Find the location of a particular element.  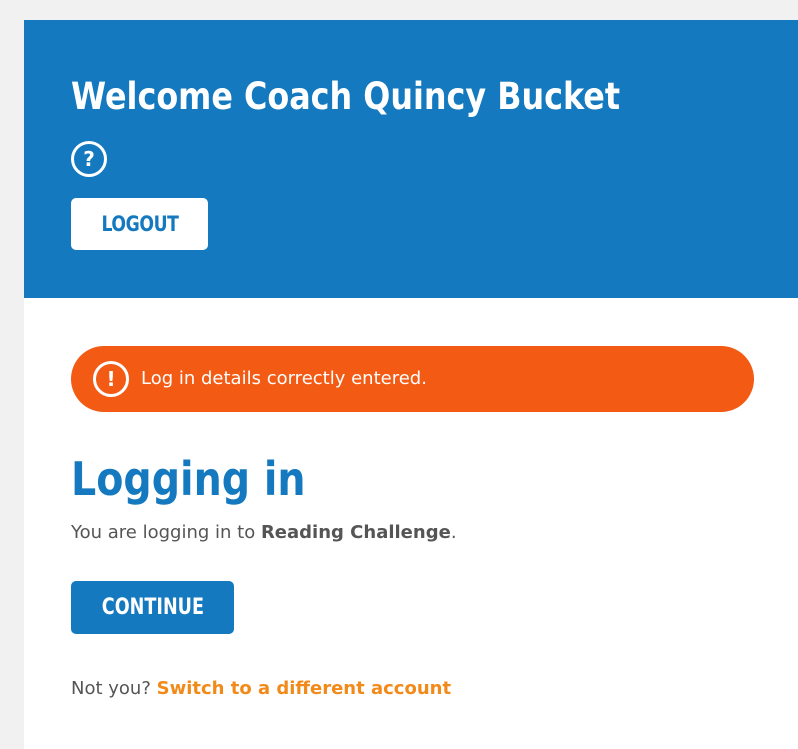

help-icon: ? is located at coordinates (89, 159).